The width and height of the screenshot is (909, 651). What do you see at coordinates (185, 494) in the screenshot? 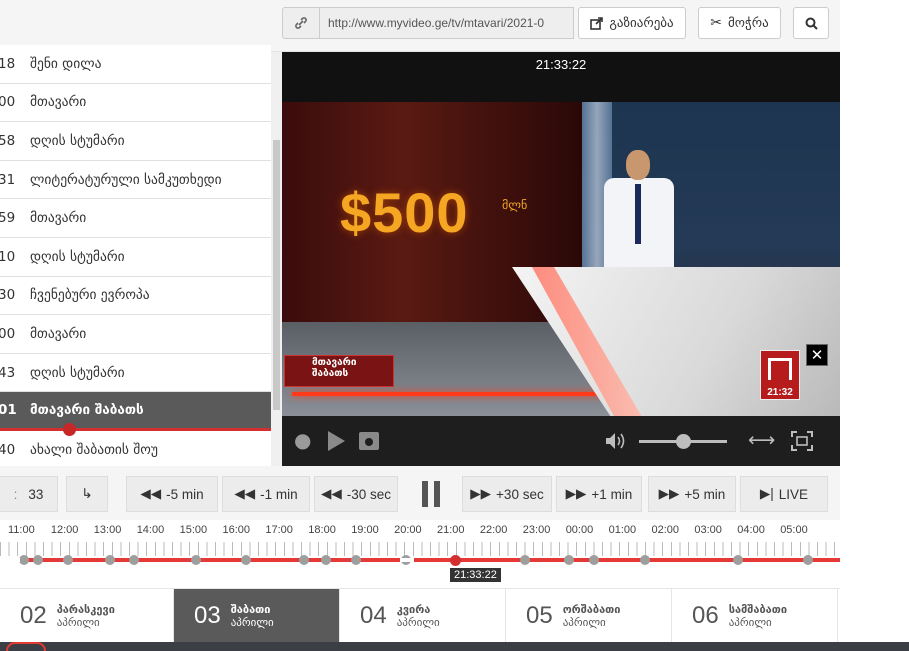
I see `back-5min-label: -5 min` at bounding box center [185, 494].